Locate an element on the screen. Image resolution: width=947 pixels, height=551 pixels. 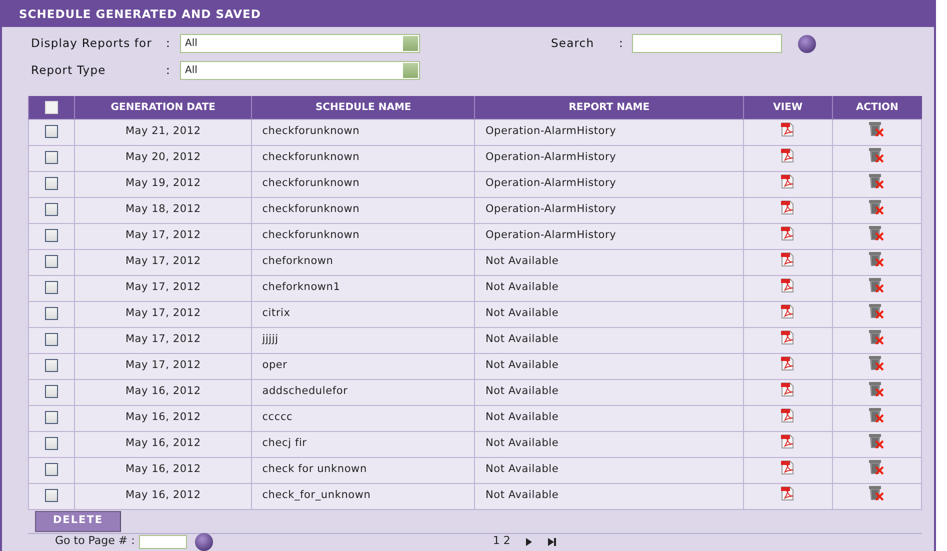
date-cell: May 19, 2012 is located at coordinates (163, 184).